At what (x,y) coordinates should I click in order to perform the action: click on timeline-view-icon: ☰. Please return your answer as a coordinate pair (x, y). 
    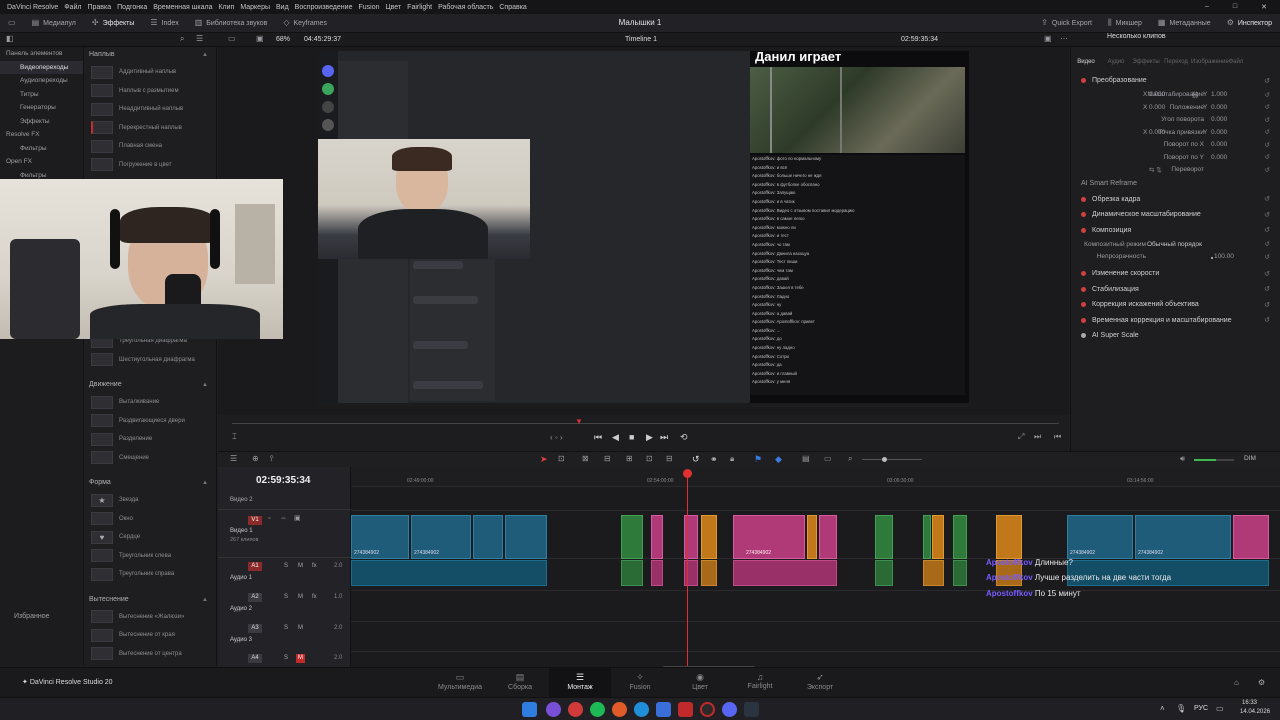
    Looking at the image, I should click on (233, 459).